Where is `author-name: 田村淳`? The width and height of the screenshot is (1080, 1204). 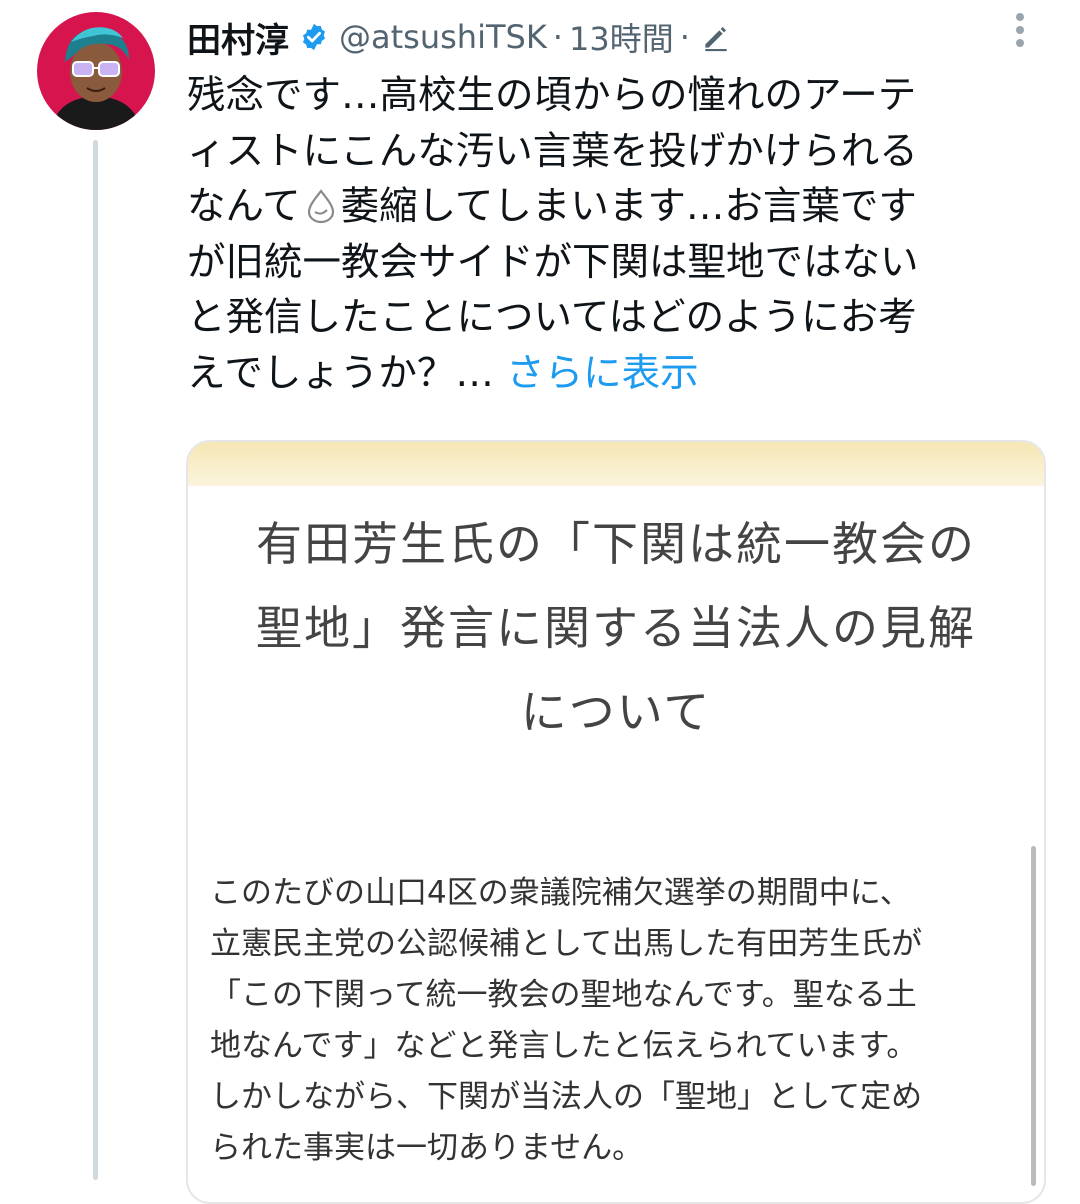 author-name: 田村淳 is located at coordinates (238, 37).